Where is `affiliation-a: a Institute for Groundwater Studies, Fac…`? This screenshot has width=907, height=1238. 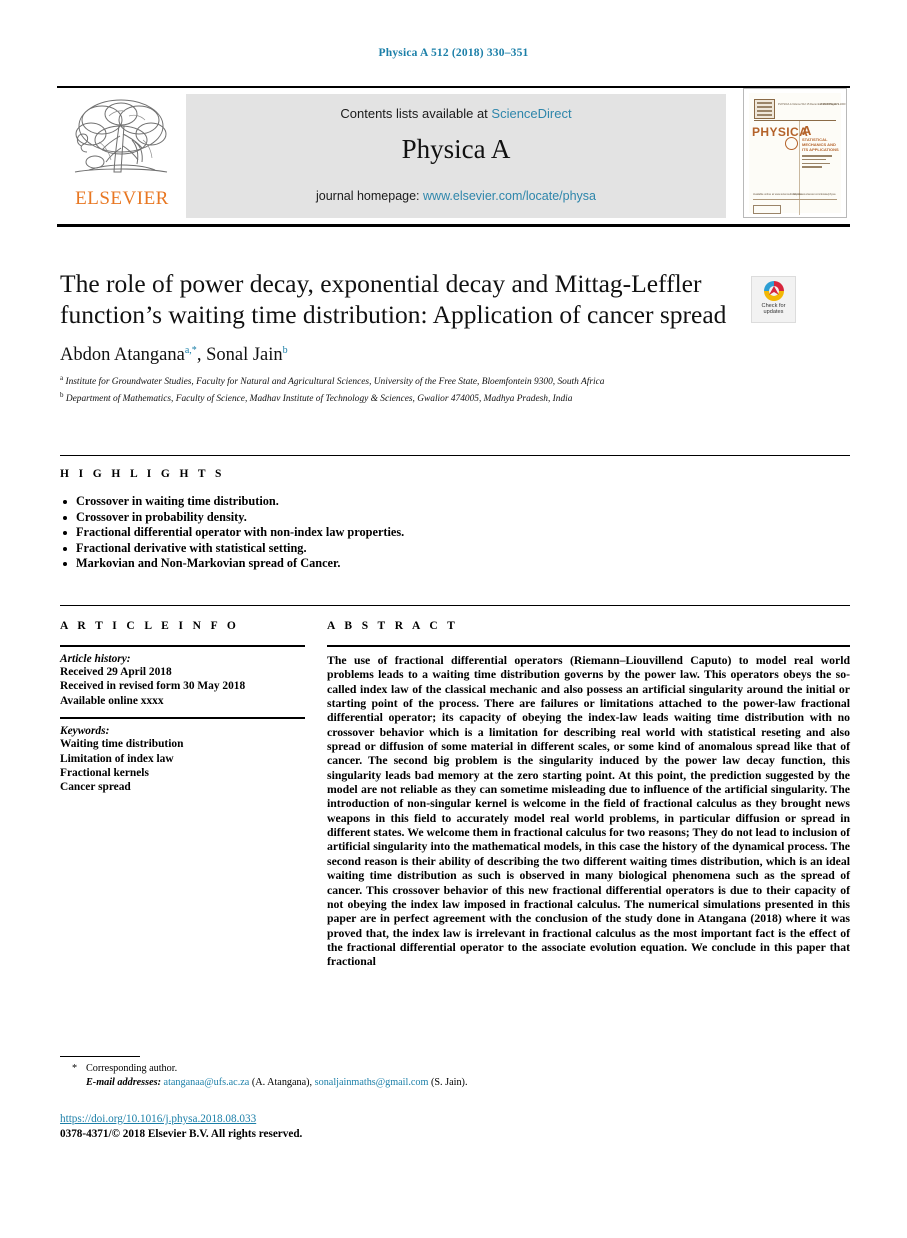
affiliation-a: a Institute for Groundwater Studies, Fac… is located at coordinates (455, 380).